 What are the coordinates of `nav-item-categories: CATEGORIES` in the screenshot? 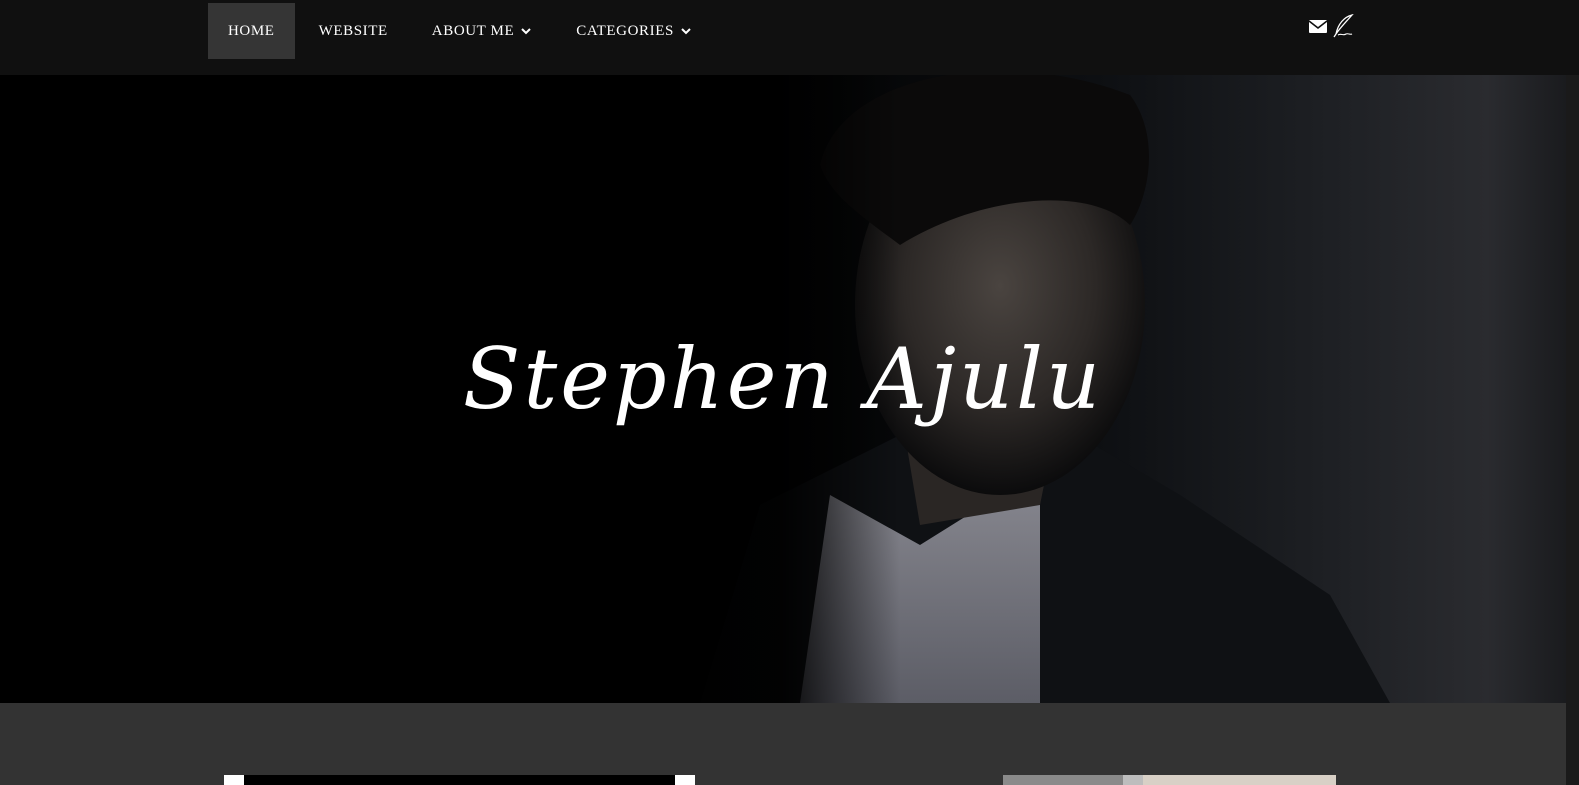 It's located at (634, 31).